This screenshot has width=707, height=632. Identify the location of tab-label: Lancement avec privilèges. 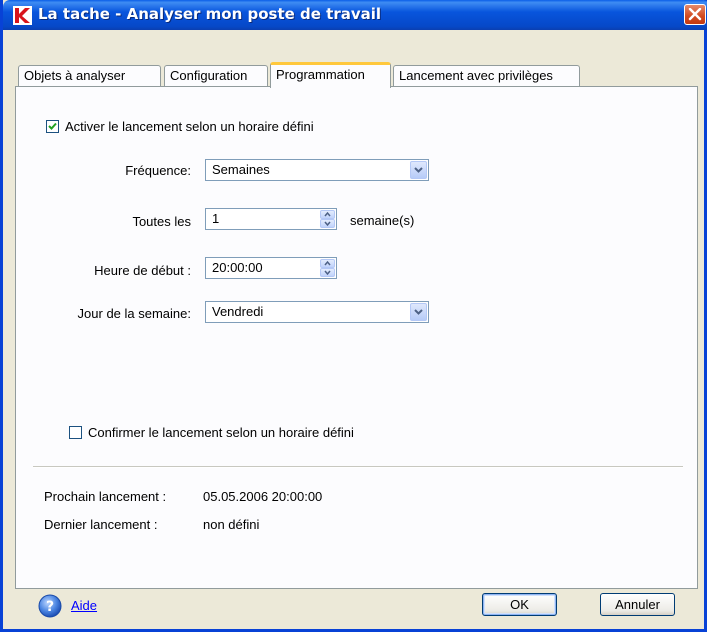
(476, 75).